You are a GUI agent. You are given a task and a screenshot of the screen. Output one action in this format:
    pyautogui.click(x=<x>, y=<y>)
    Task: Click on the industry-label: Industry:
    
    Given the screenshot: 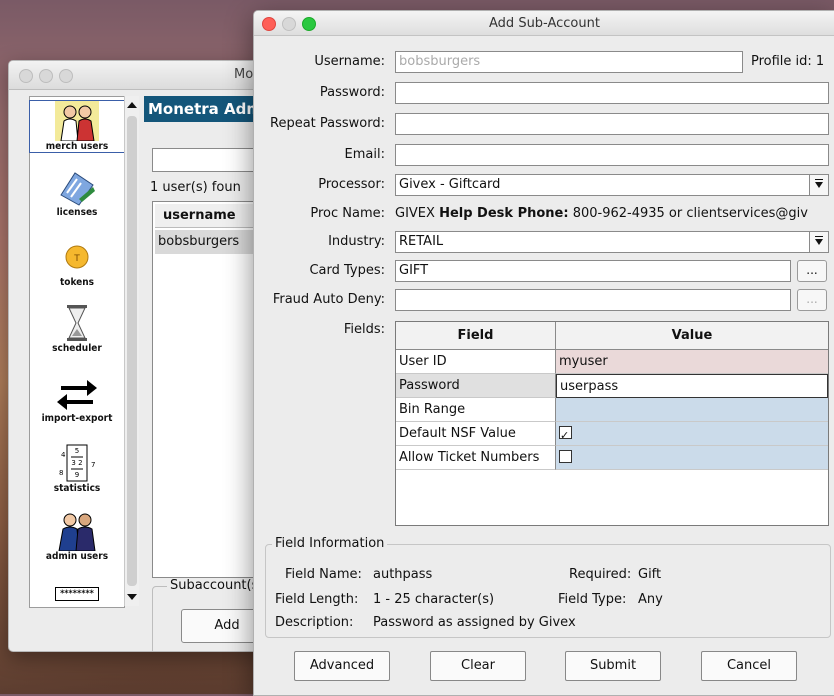 What is the action you would take?
    pyautogui.click(x=356, y=241)
    